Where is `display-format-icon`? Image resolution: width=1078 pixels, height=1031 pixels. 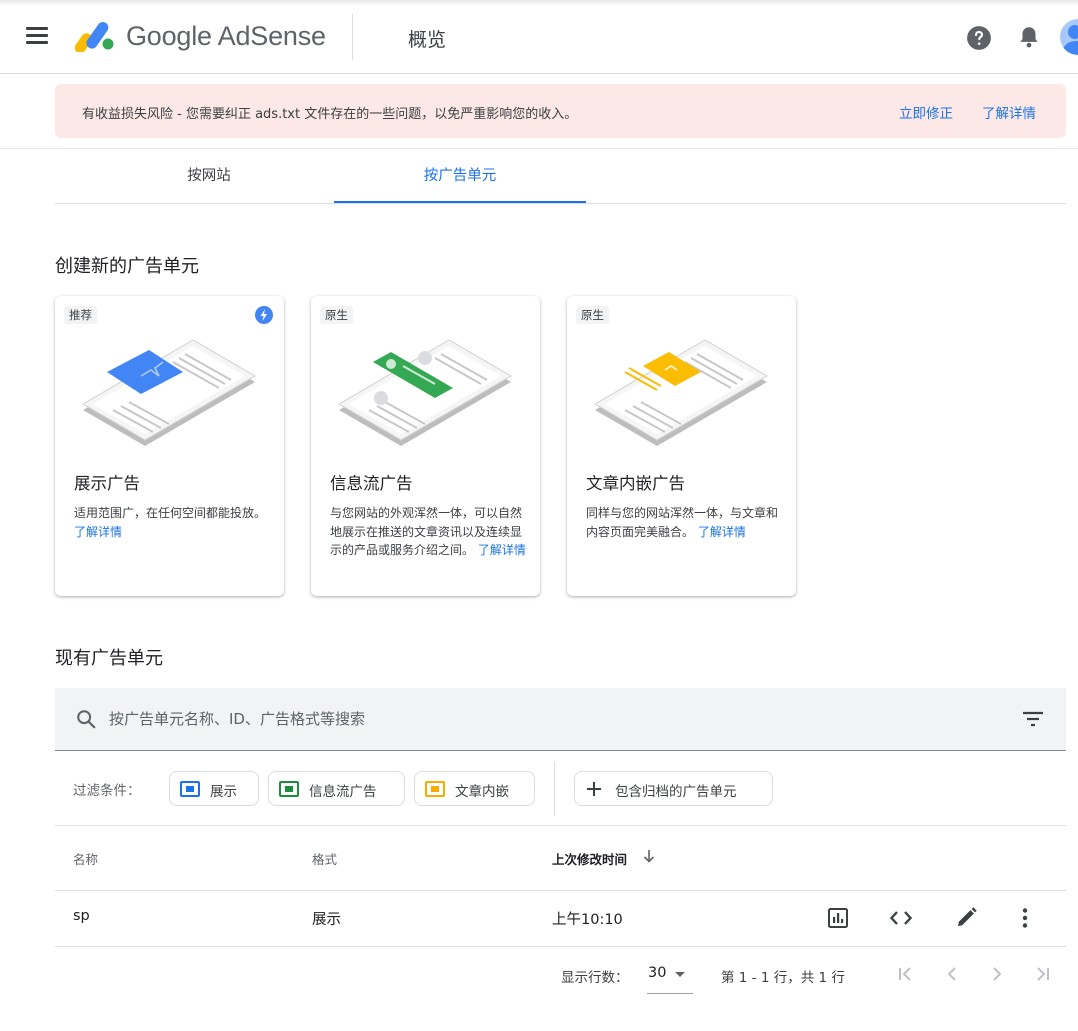
display-format-icon is located at coordinates (190, 789).